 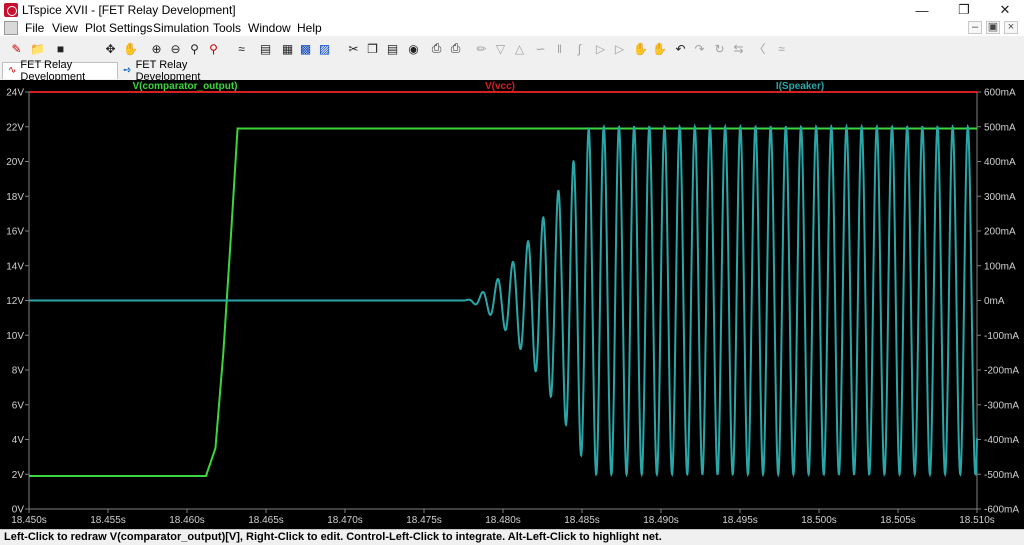 I want to click on menu-simulation: Simulation, so click(x=181, y=28).